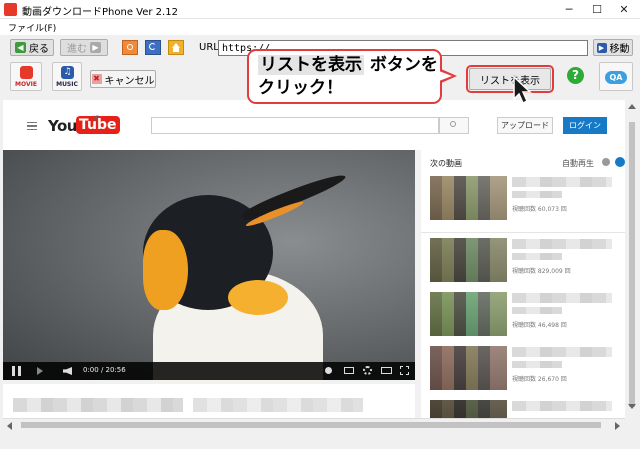 This screenshot has width=640, height=449. What do you see at coordinates (328, 370) in the screenshot?
I see `info-icon` at bounding box center [328, 370].